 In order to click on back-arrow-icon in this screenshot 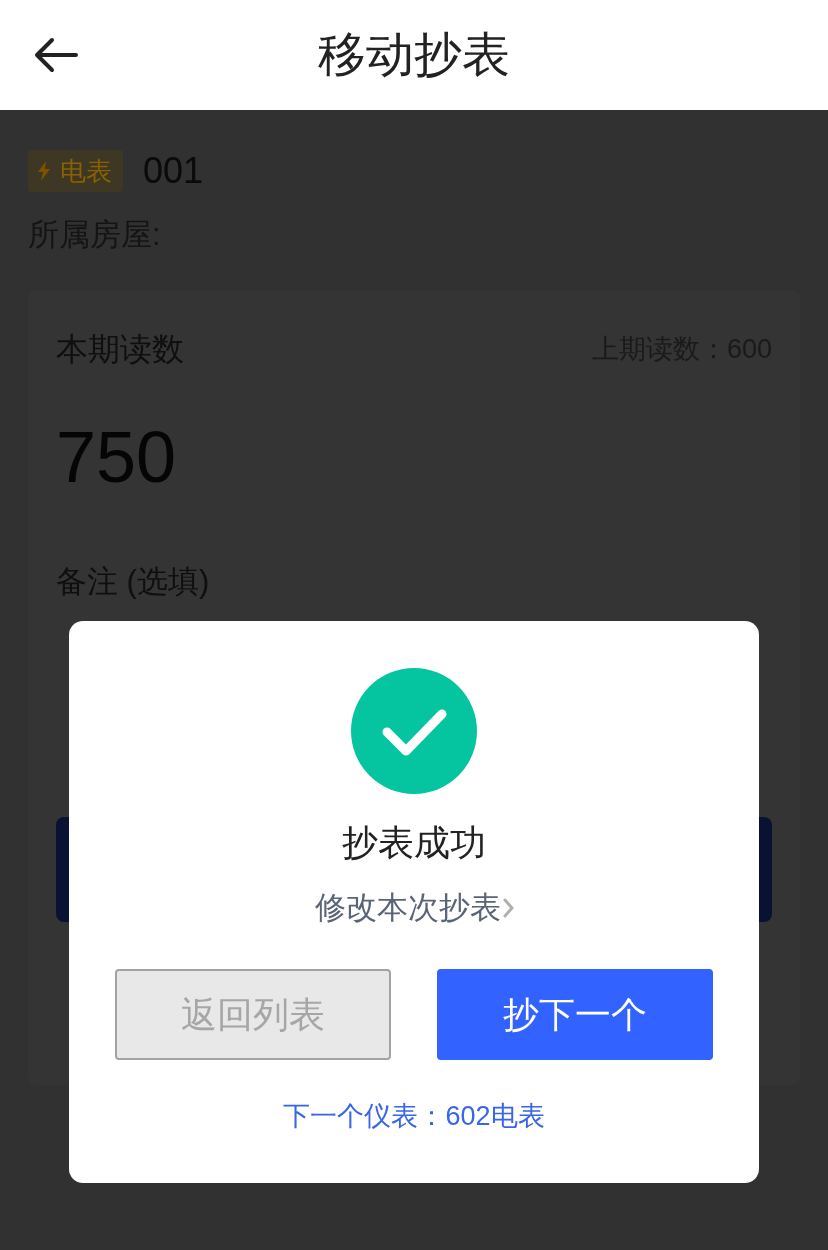, I will do `click(56, 55)`.